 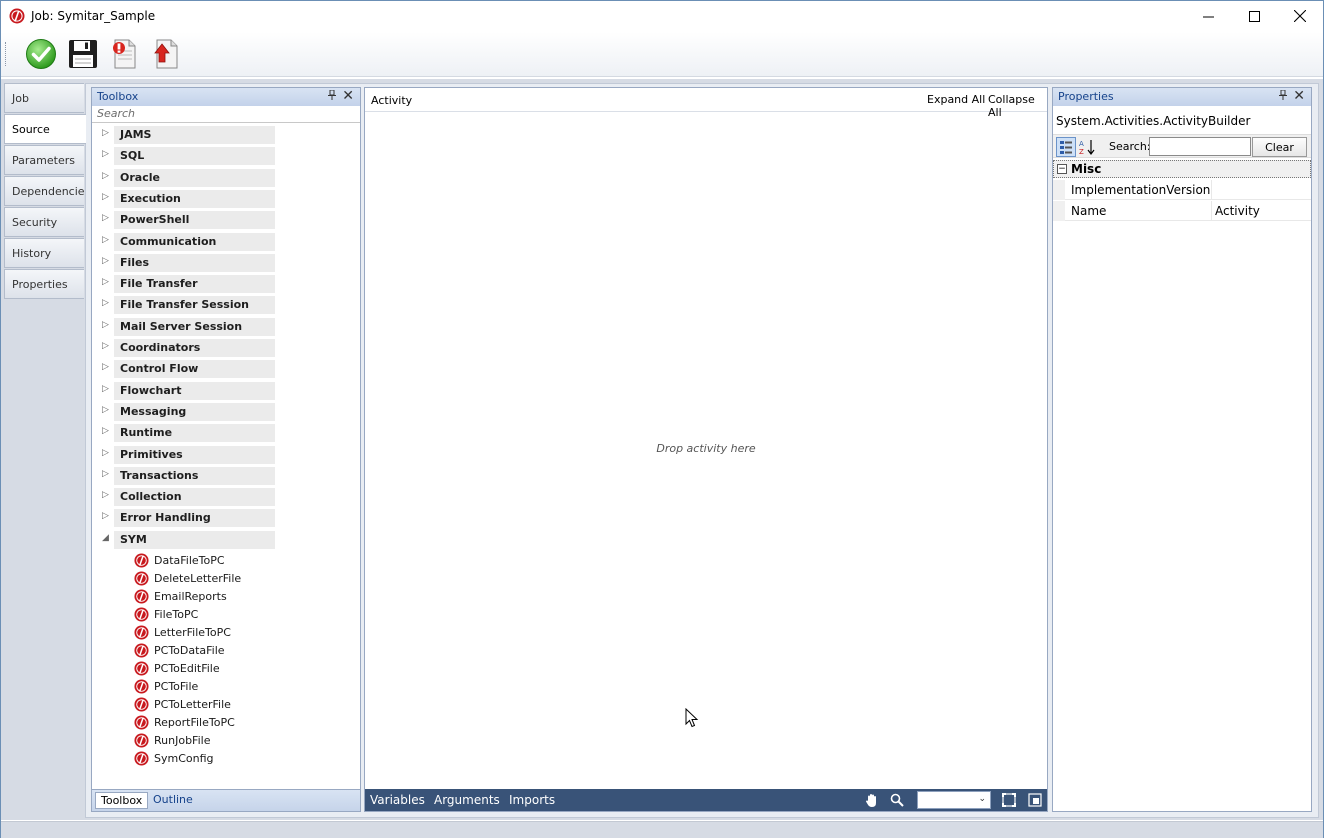 I want to click on arguments-button: Arguments, so click(x=467, y=800).